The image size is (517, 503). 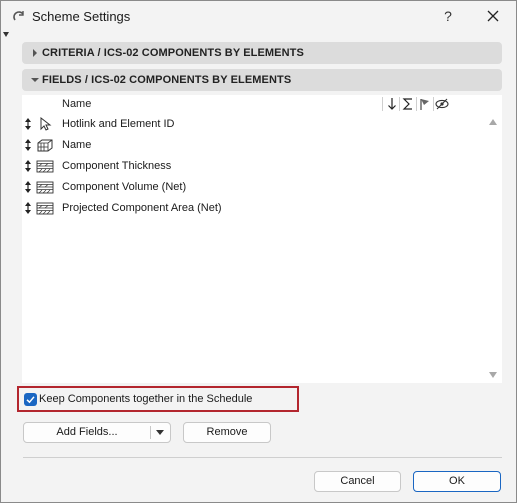 What do you see at coordinates (150, 432) in the screenshot?
I see `split-divider` at bounding box center [150, 432].